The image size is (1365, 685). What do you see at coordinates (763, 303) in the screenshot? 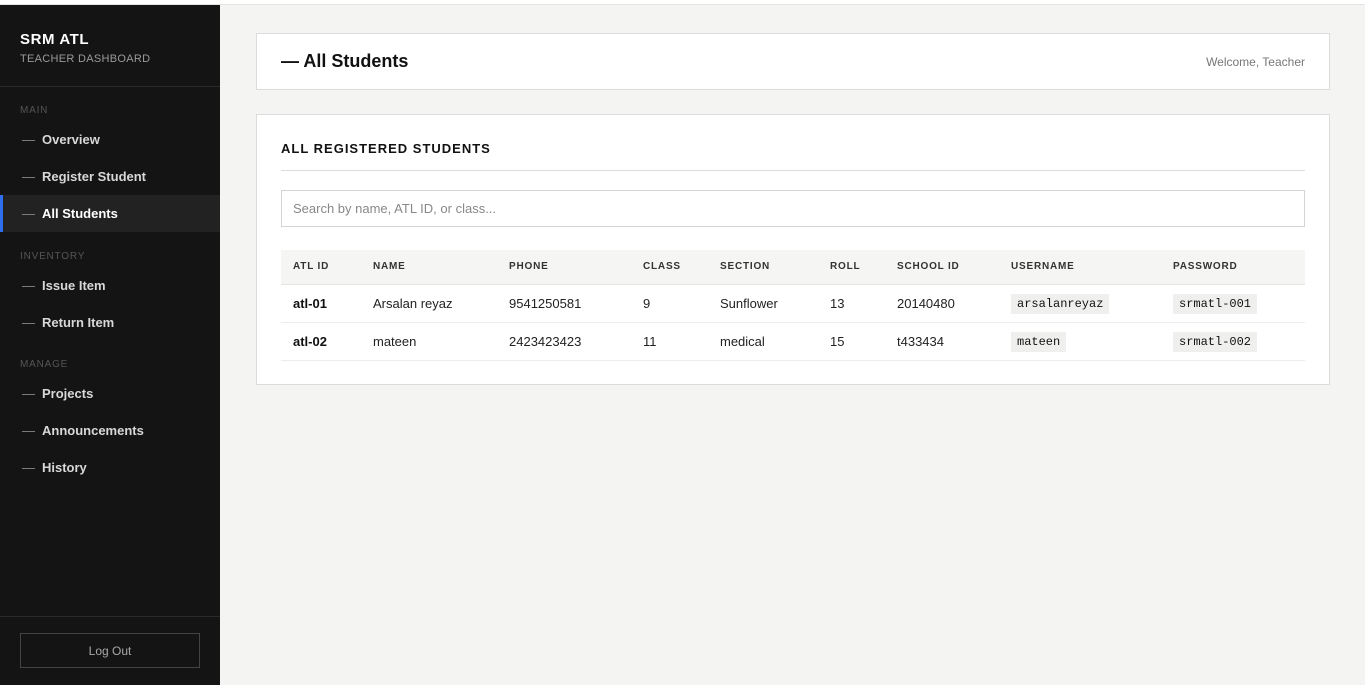
I see `cell-section: Sunflower` at bounding box center [763, 303].